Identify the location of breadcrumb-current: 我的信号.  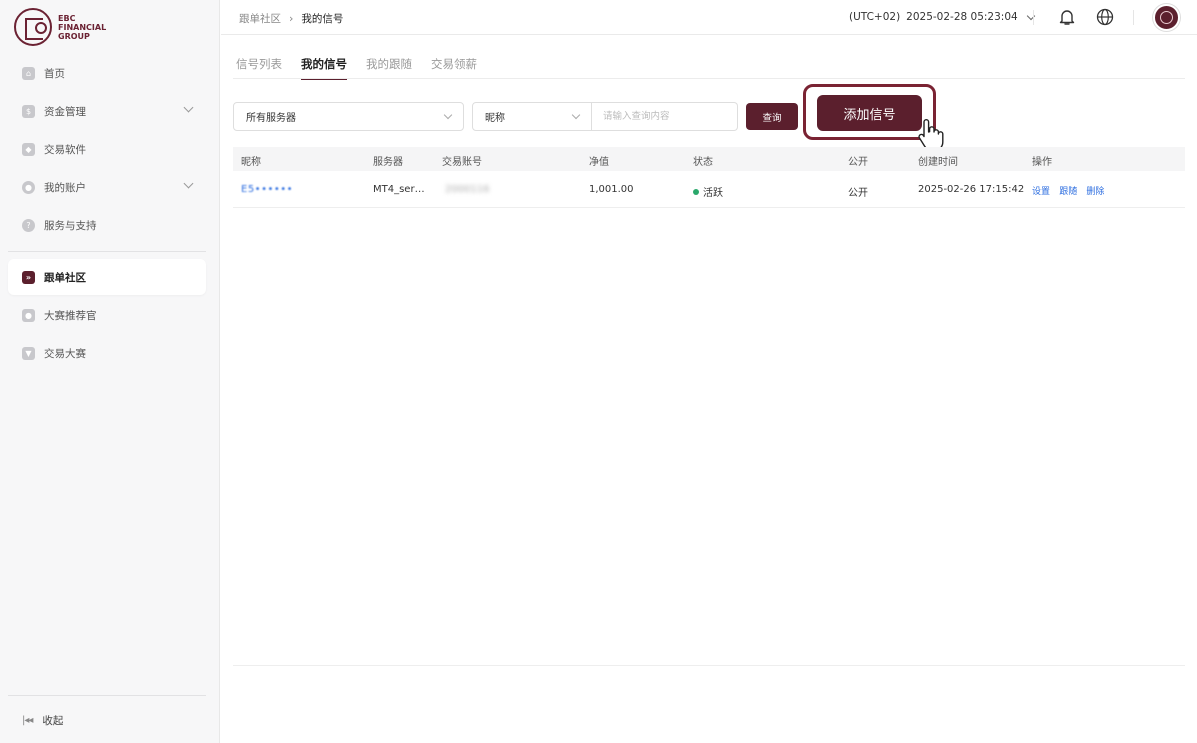
(322, 19).